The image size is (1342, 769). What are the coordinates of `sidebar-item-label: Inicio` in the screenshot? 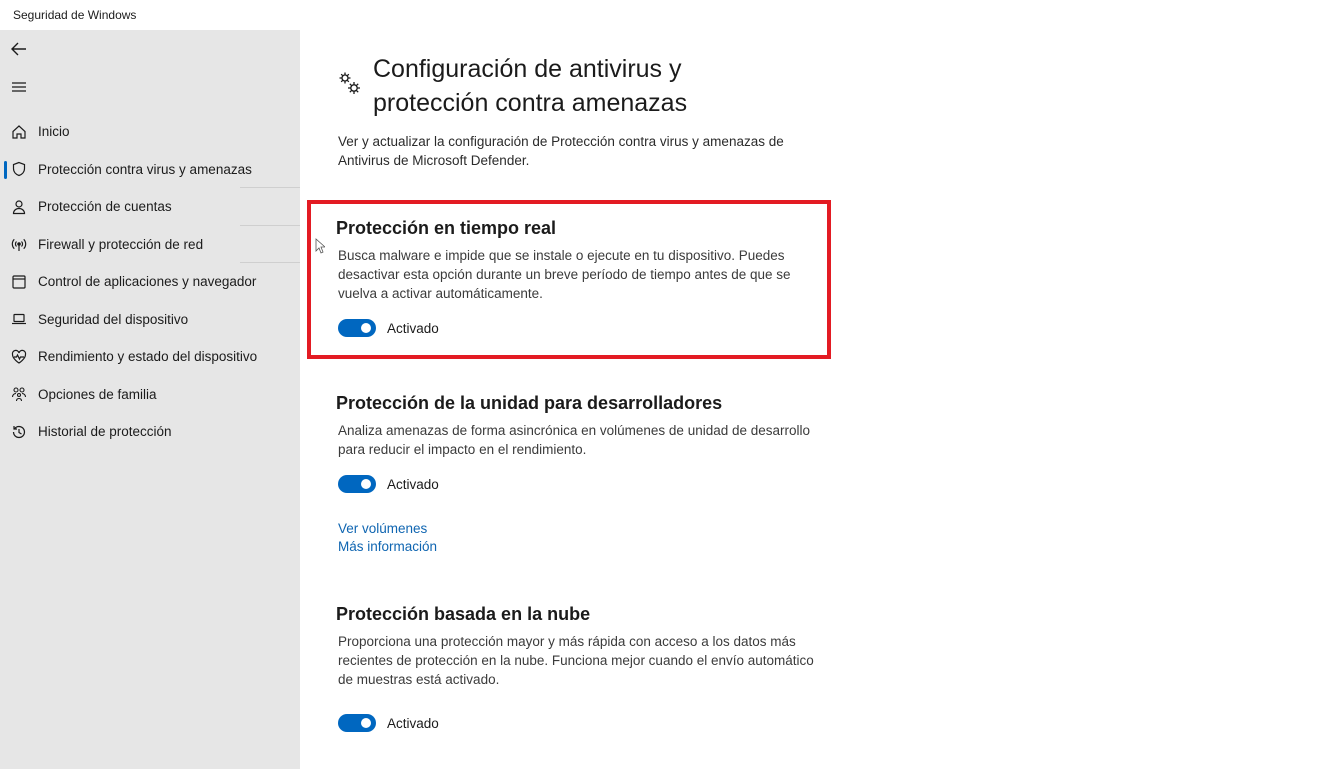 It's located at (54, 132).